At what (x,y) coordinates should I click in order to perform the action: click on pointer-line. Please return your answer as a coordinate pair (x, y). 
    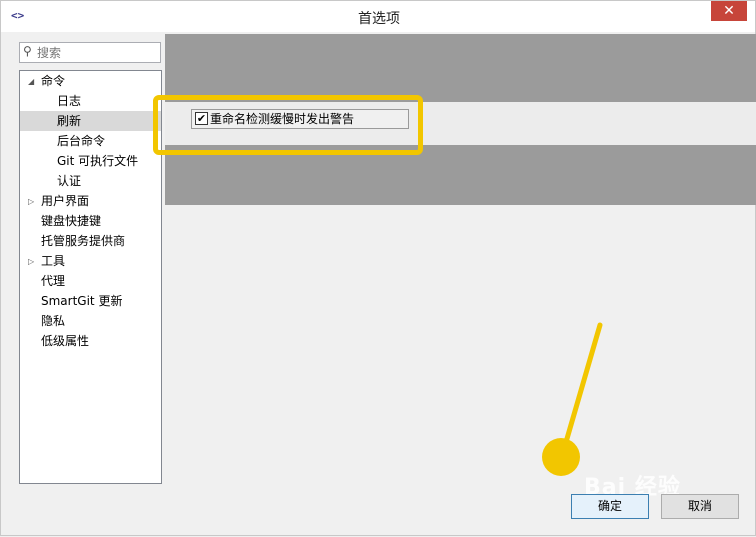
    Looking at the image, I should click on (582, 387).